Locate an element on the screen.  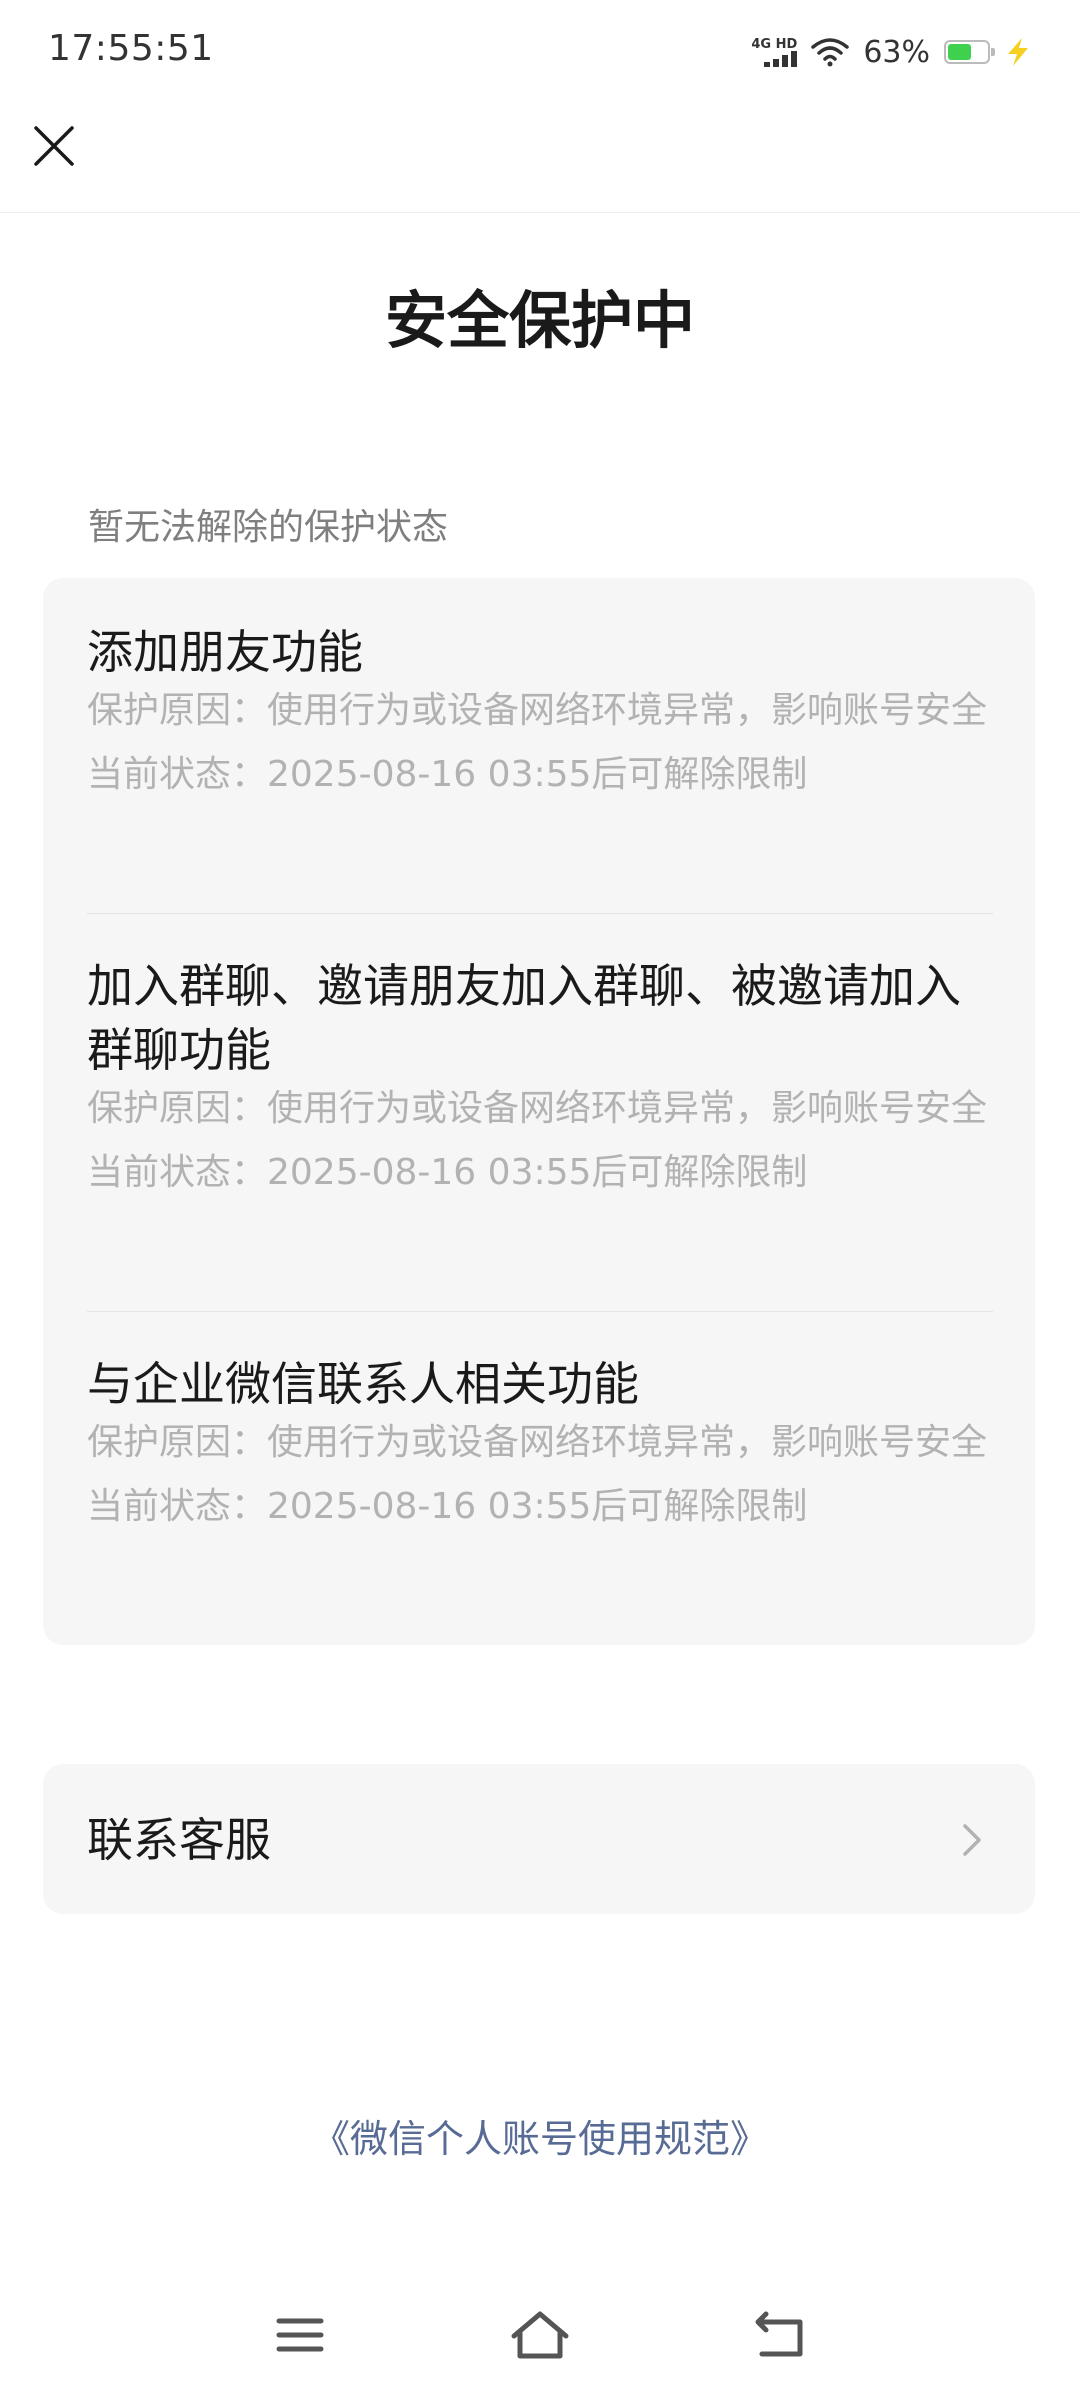
close-icon is located at coordinates (54, 146).